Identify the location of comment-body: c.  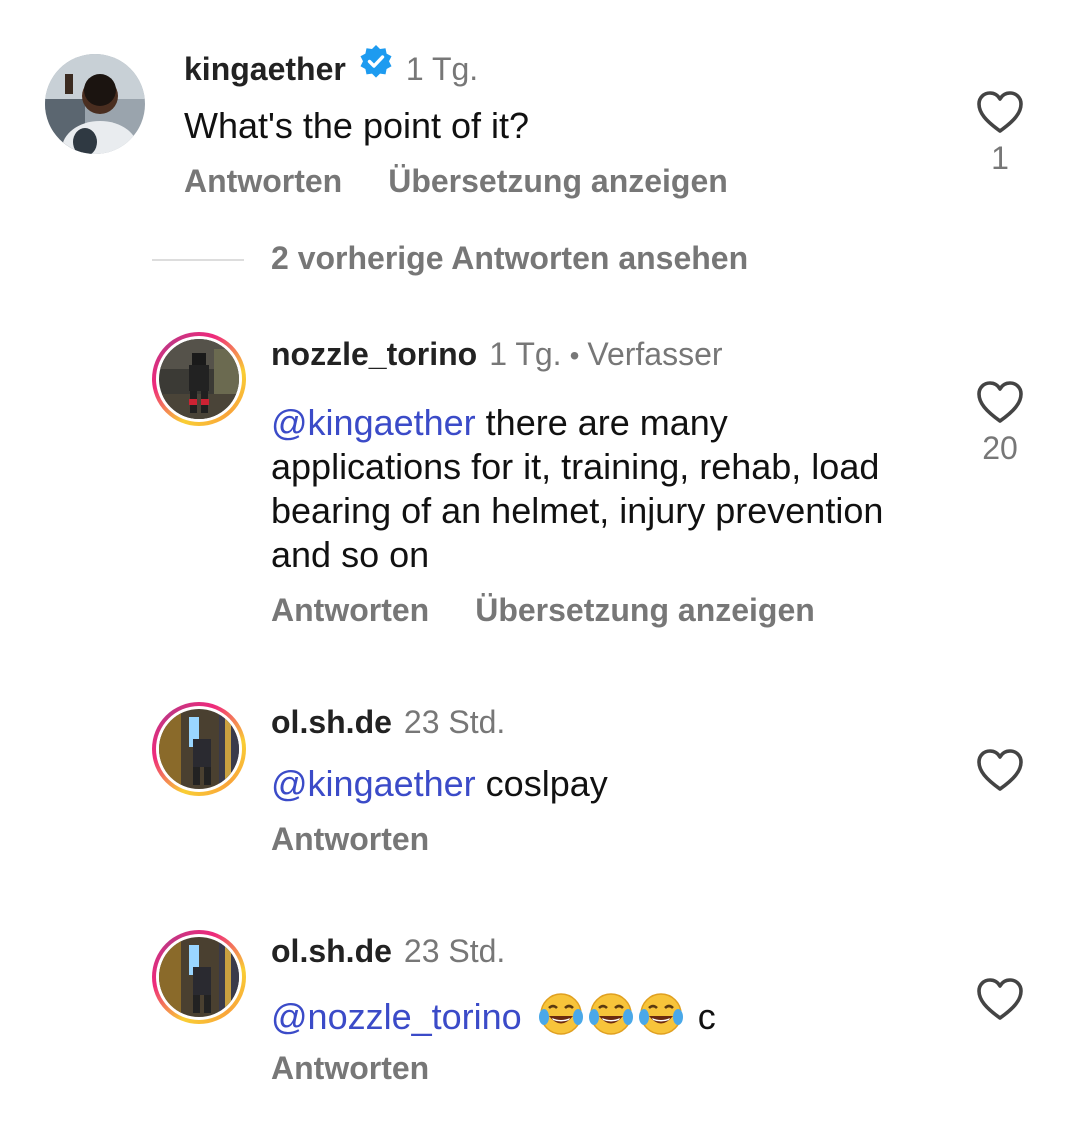
(701, 1016).